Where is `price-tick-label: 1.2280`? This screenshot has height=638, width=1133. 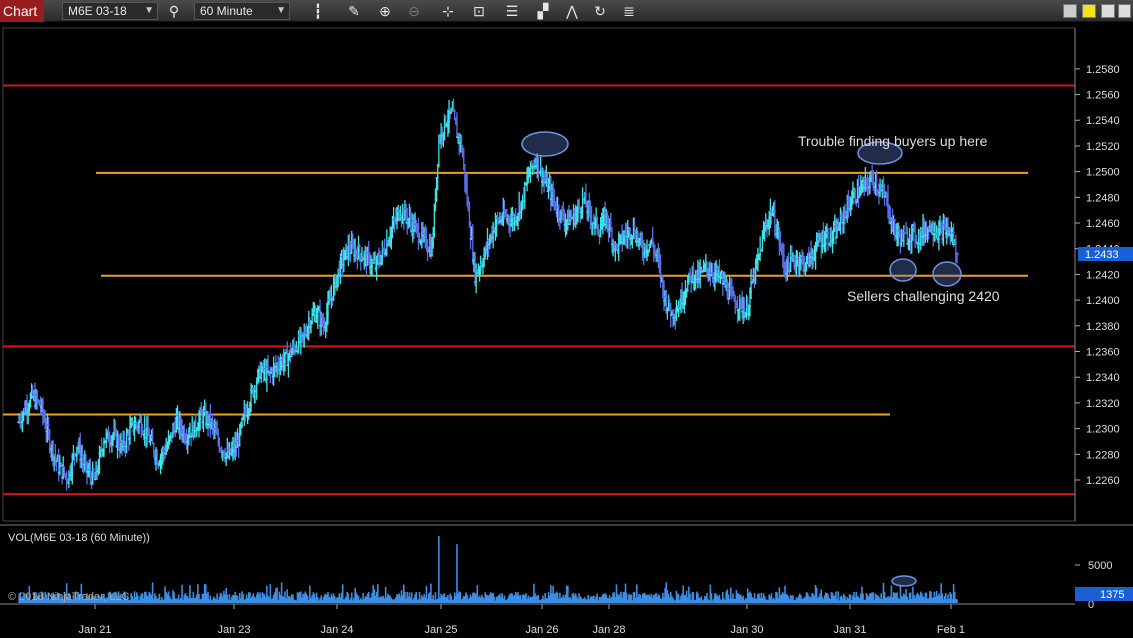 price-tick-label: 1.2280 is located at coordinates (1103, 455).